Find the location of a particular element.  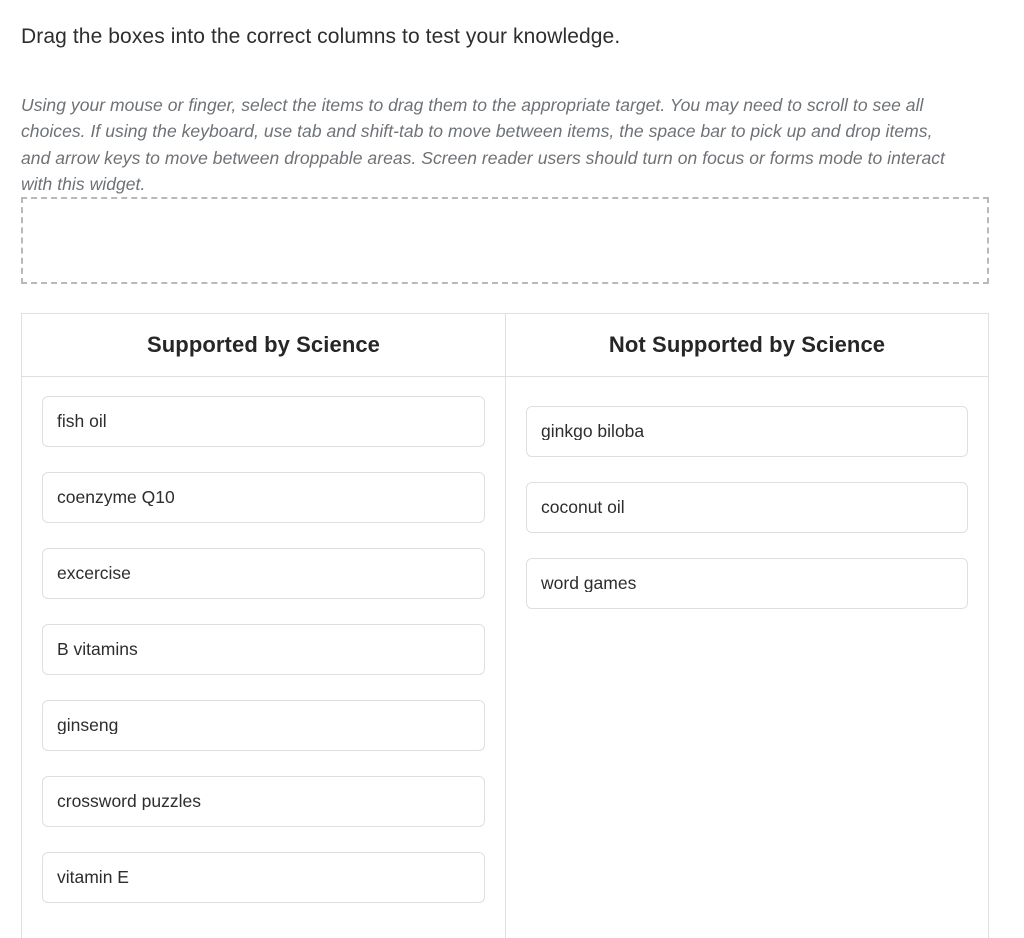

drag-item-label: excercise is located at coordinates (94, 573).